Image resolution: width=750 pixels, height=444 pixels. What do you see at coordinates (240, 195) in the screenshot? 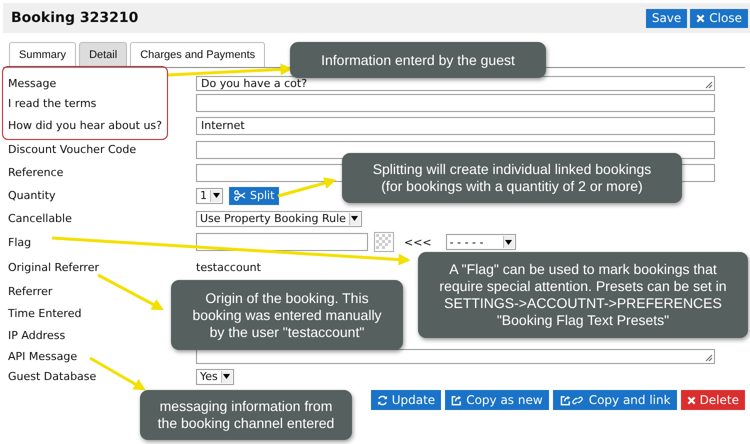
I see `scissors-icon` at bounding box center [240, 195].